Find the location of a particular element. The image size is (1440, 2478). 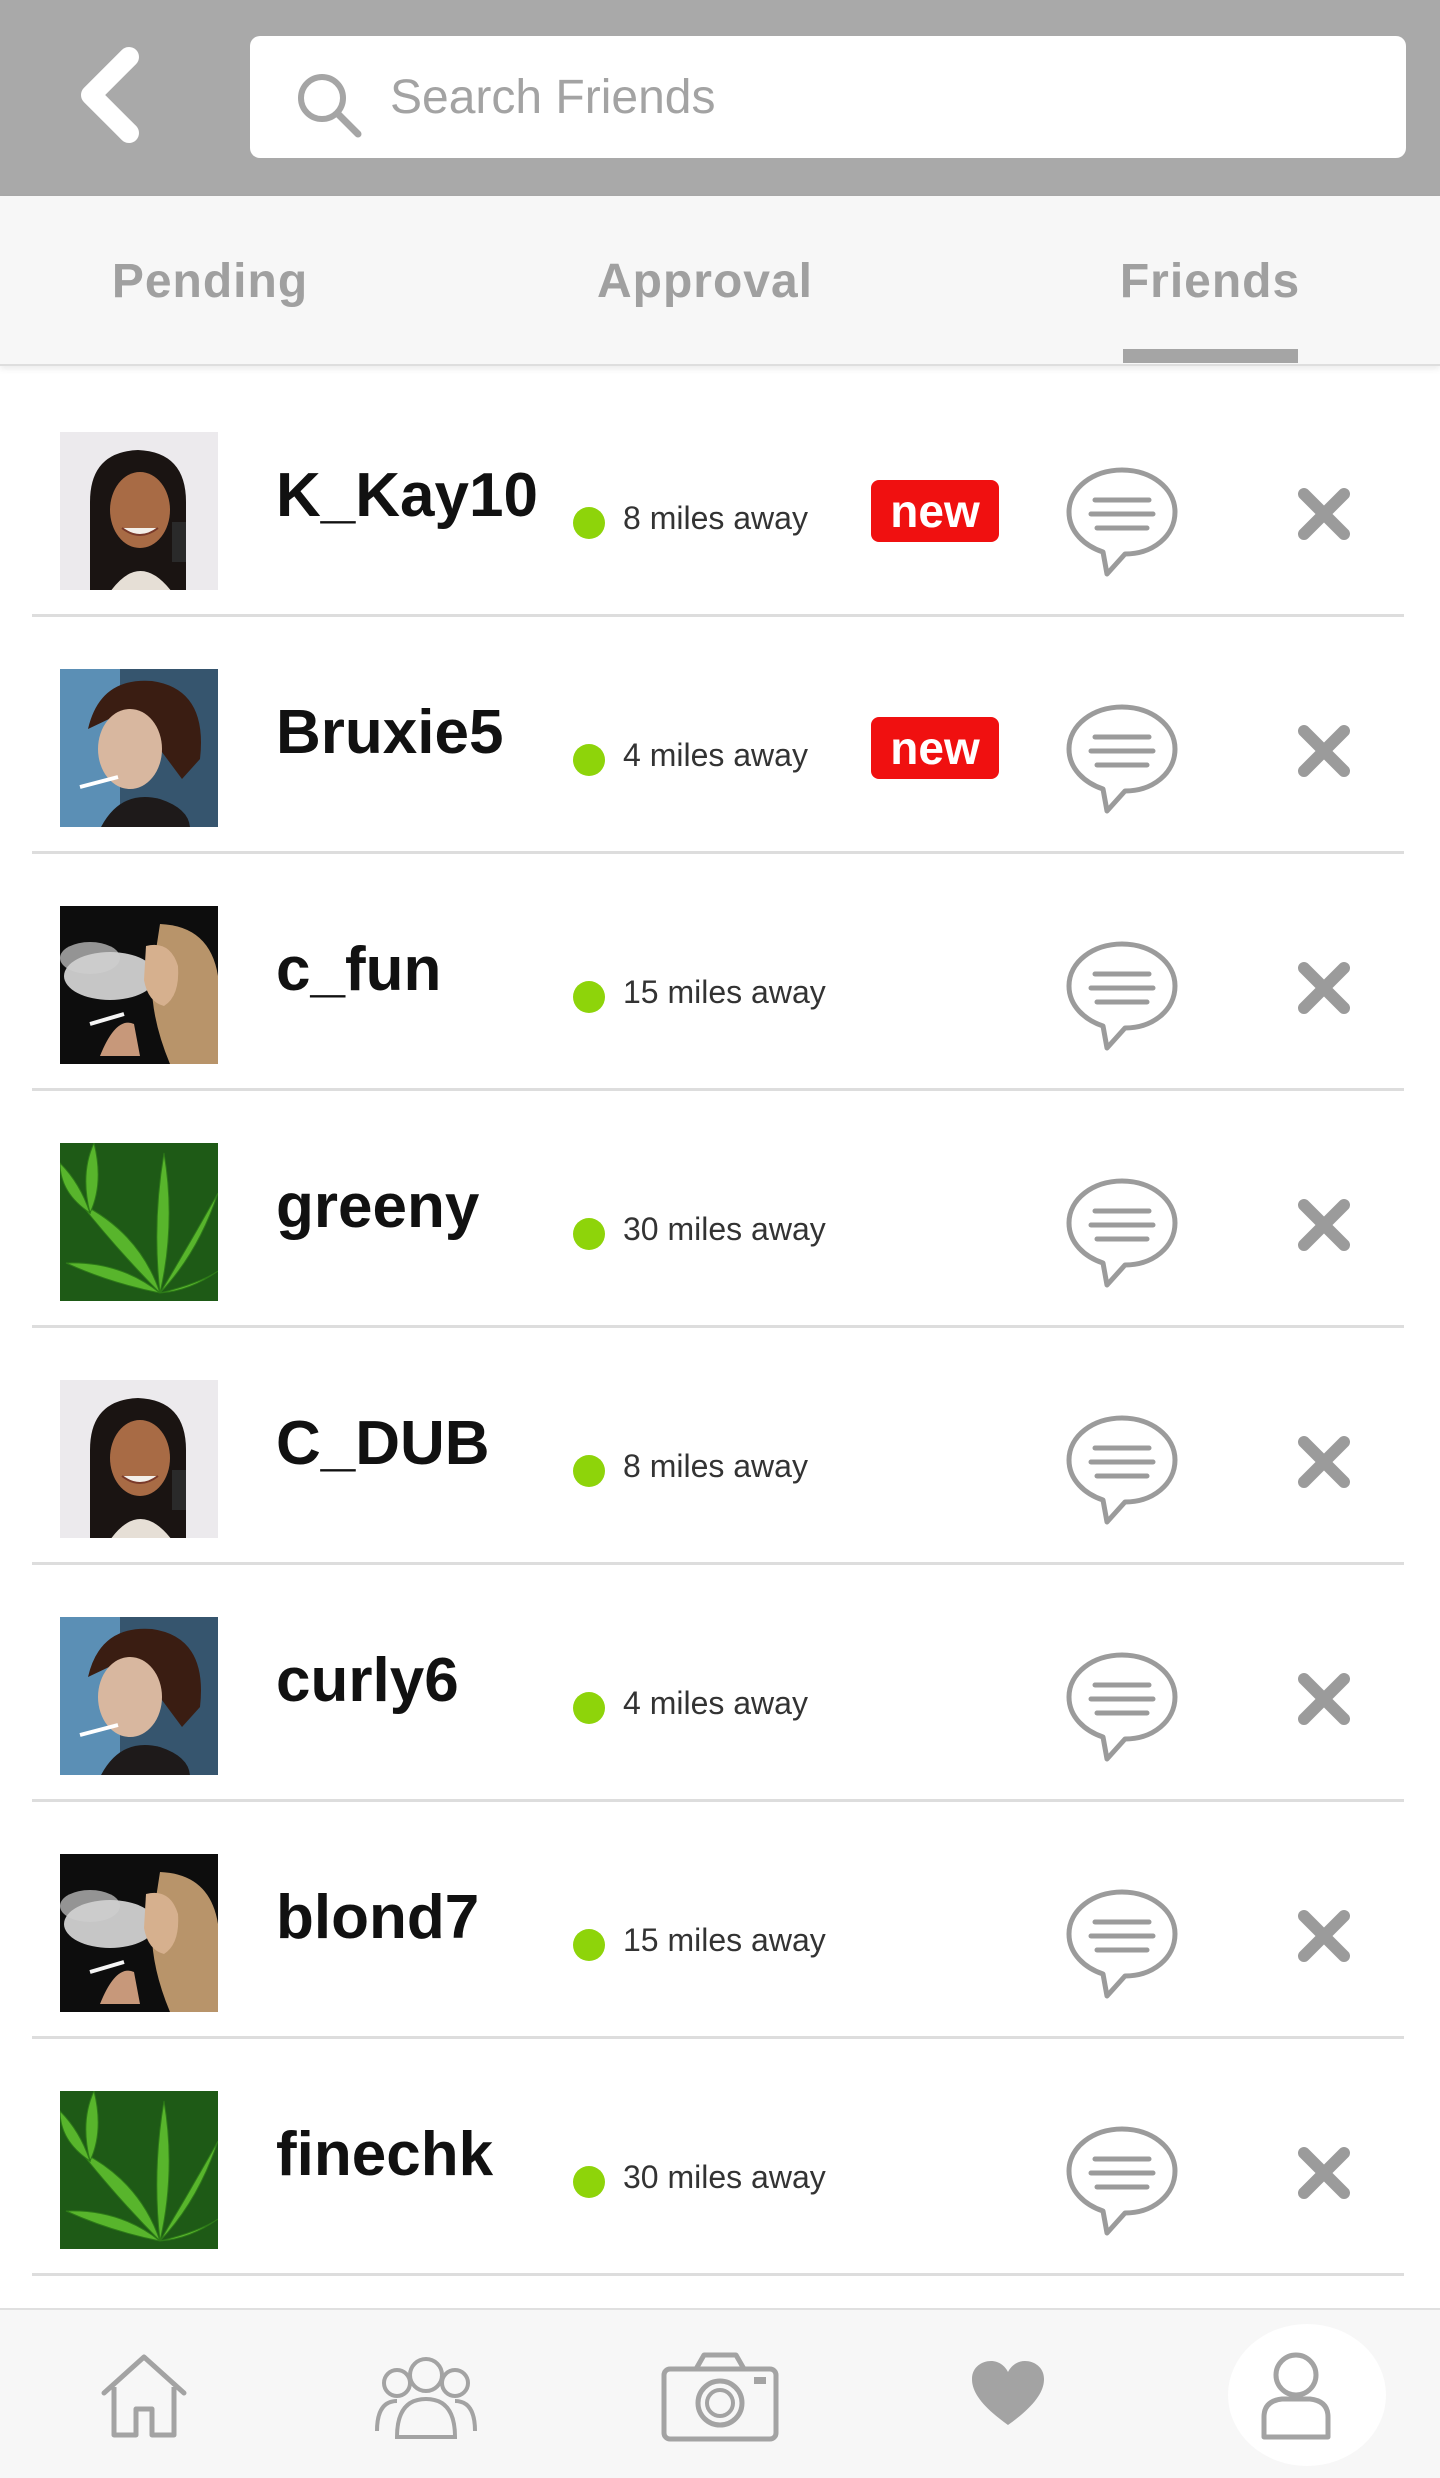

username: blond7 is located at coordinates (377, 1917).